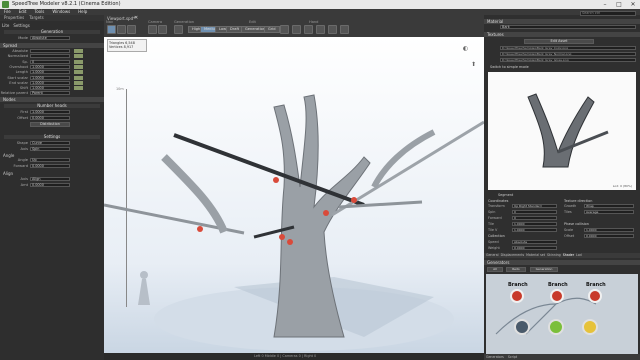  What do you see at coordinates (308, 29) in the screenshot?
I see `paint-tool-icon` at bounding box center [308, 29].